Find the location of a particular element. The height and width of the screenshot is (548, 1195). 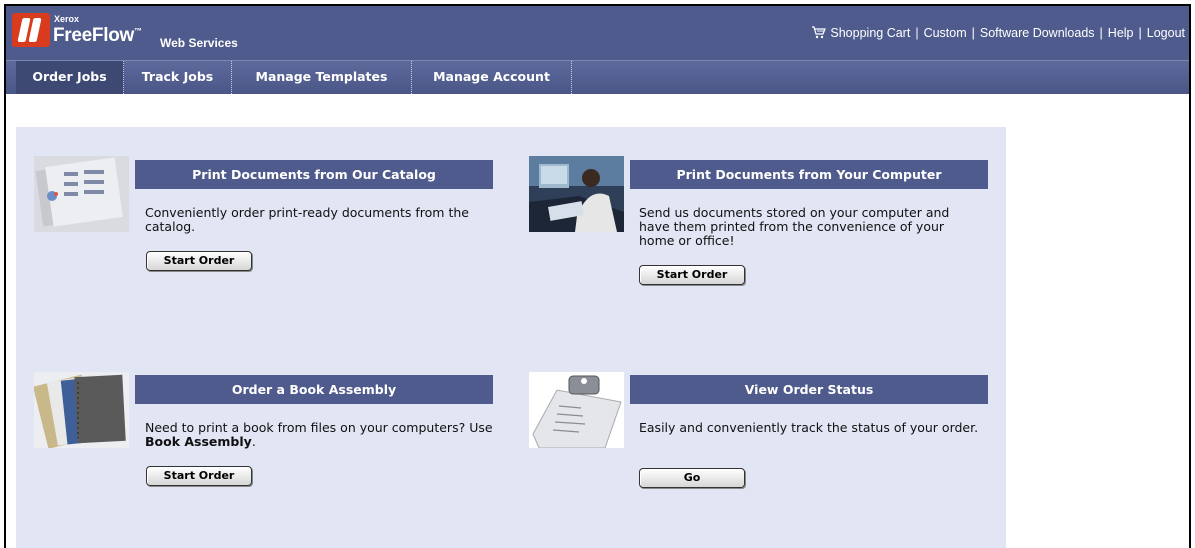

catalog-start-order-button: Start Order is located at coordinates (199, 261).